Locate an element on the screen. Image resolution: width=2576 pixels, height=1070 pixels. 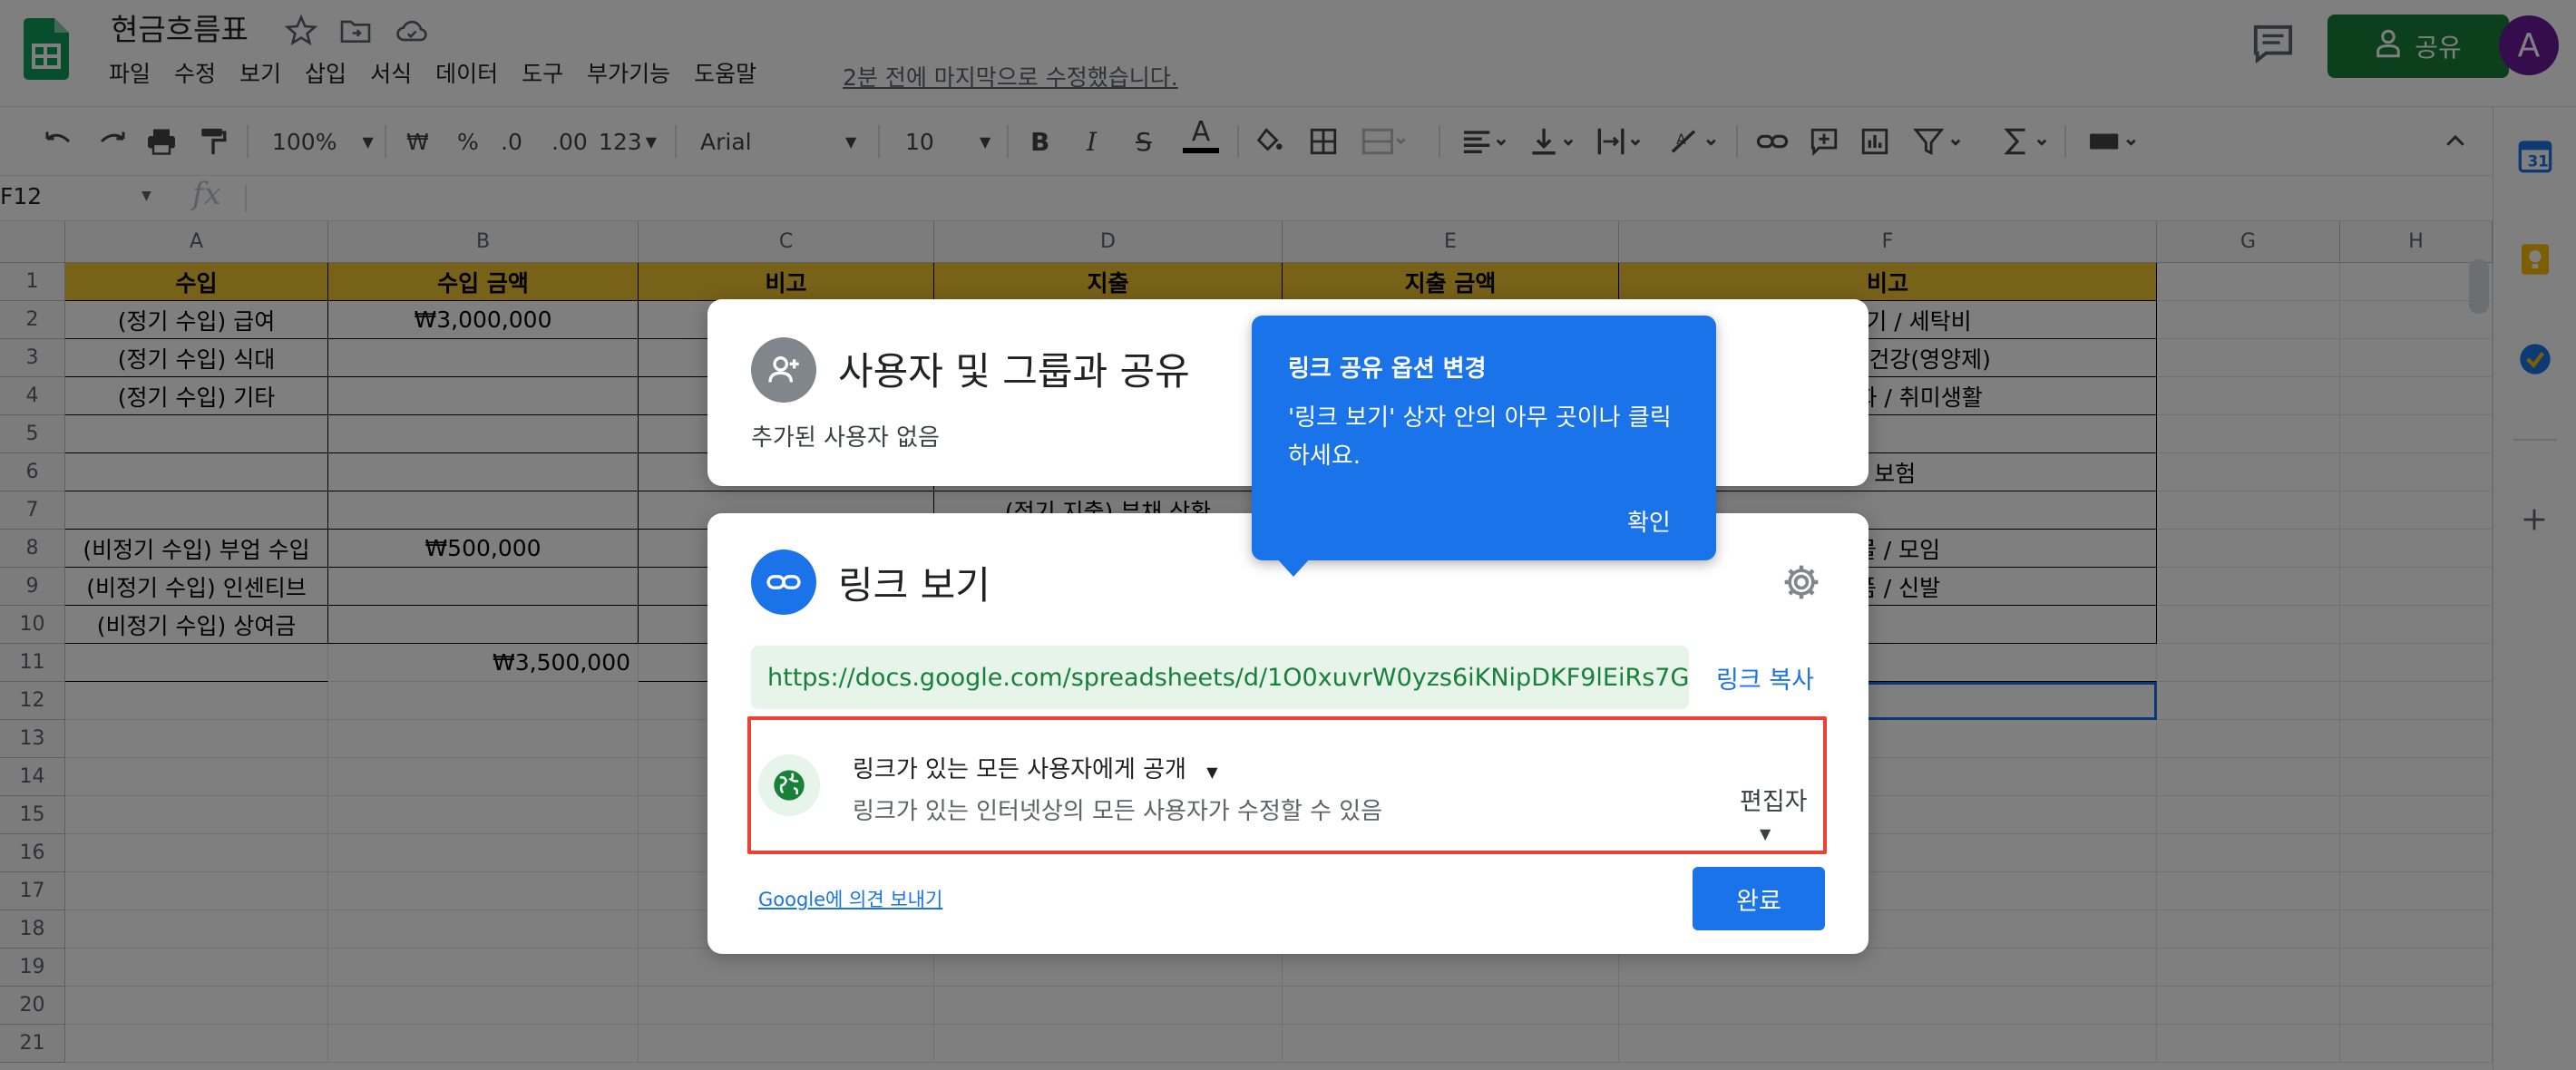
access-scope-select: 링크가 있는 모든 사용자에게 공개 ▼ is located at coordinates (1035, 767).